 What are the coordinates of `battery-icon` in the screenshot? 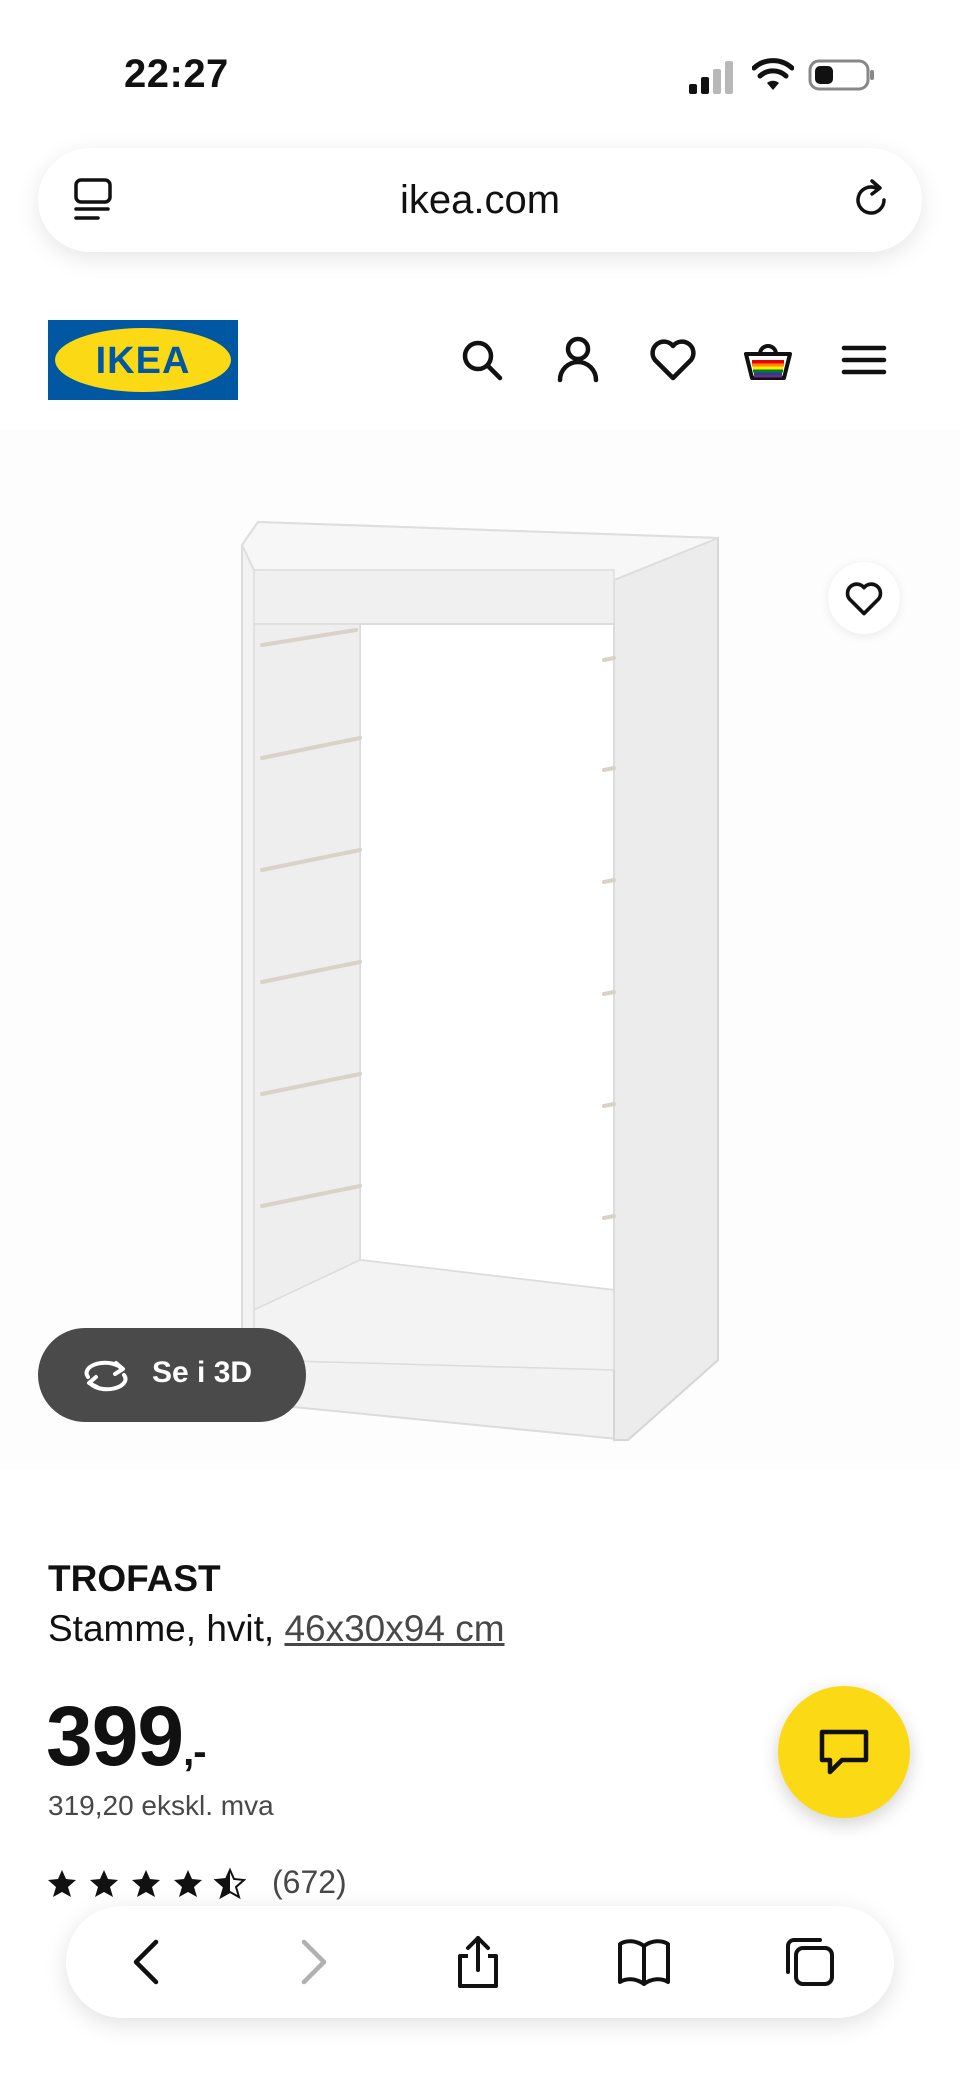 It's located at (841, 75).